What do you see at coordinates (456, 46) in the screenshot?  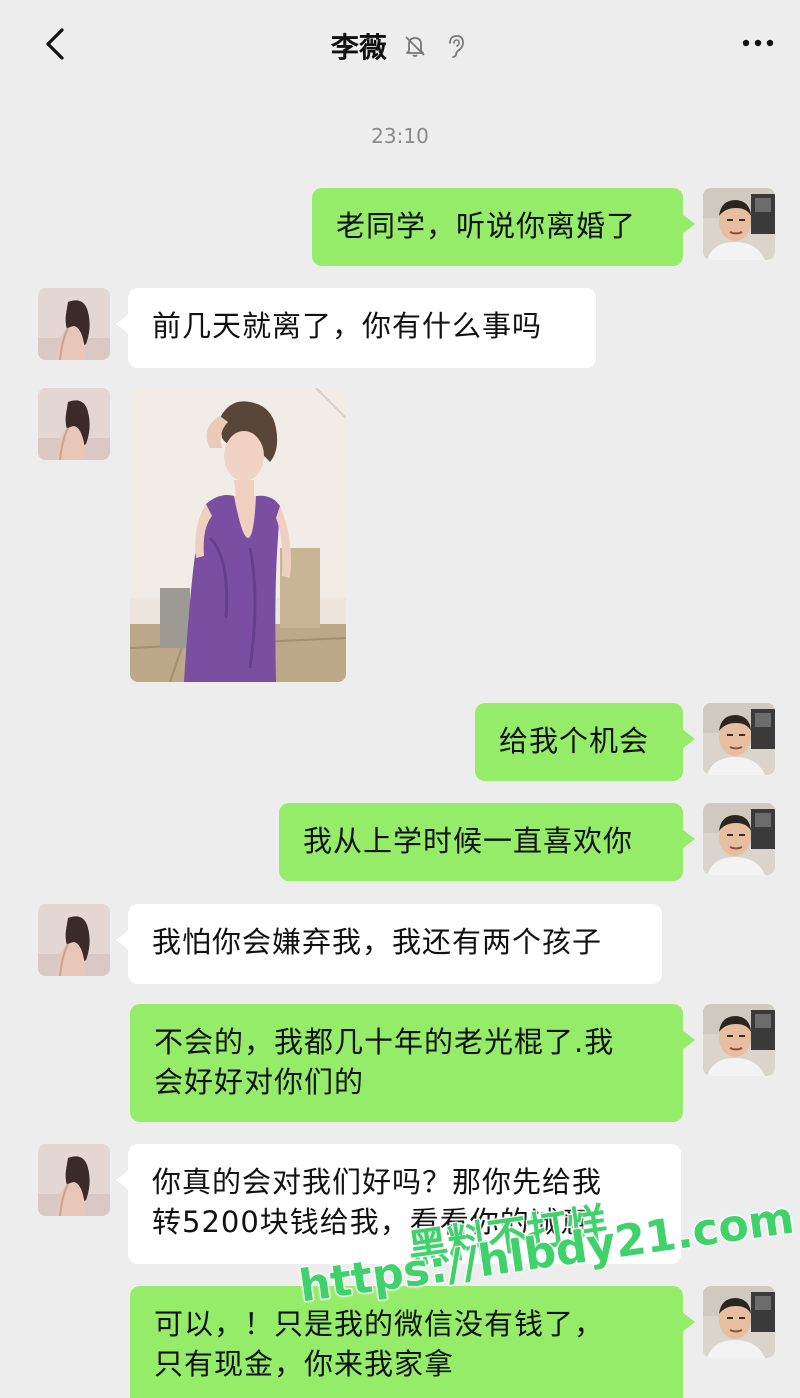 I see `ear-icon` at bounding box center [456, 46].